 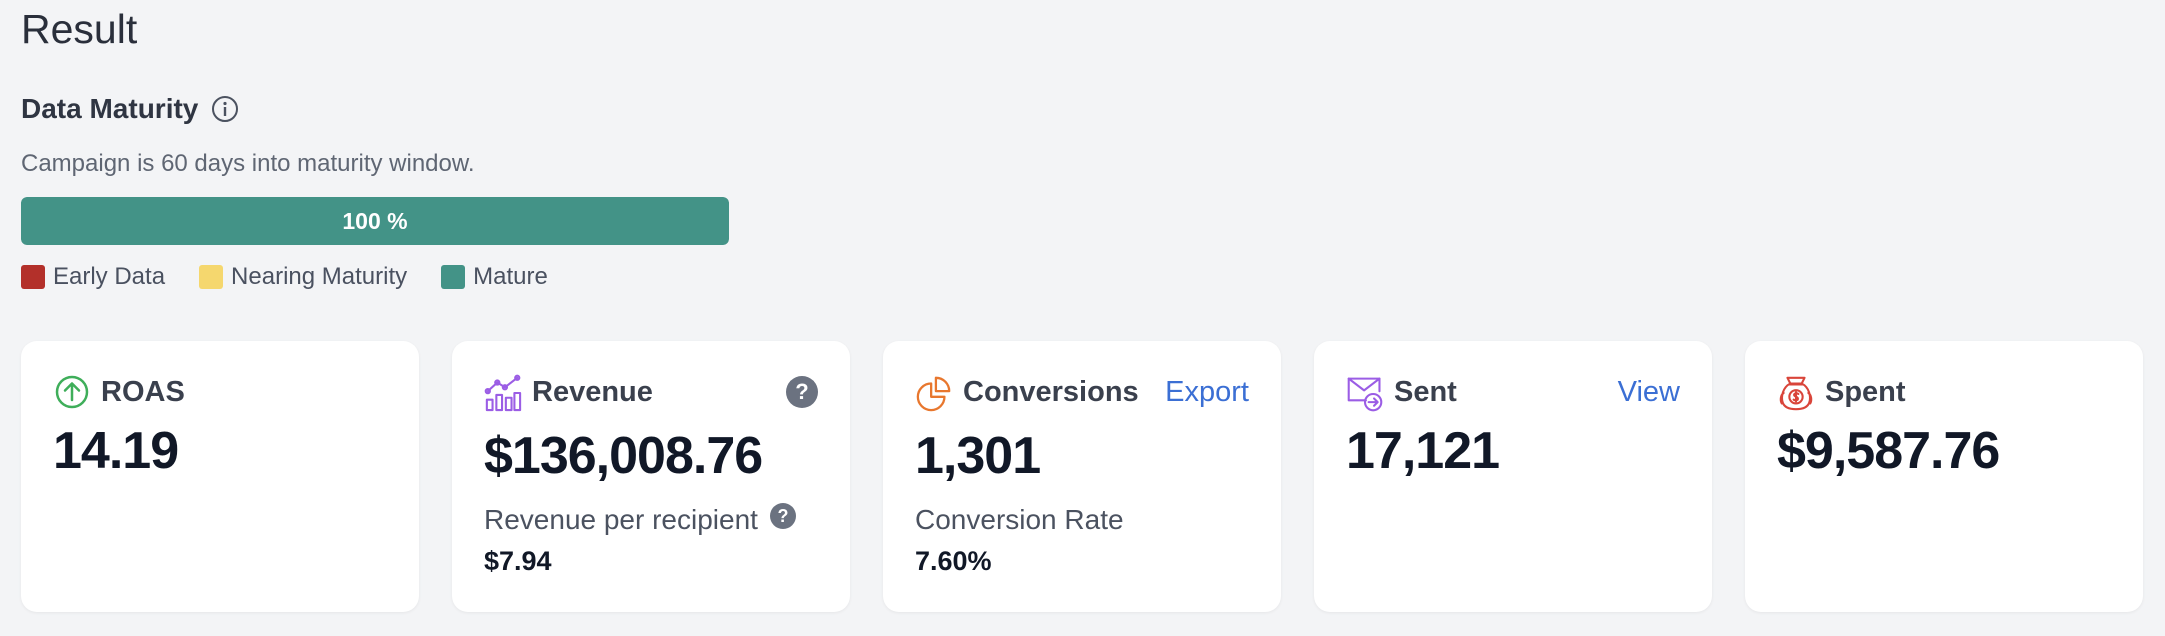 What do you see at coordinates (621, 519) in the screenshot?
I see `revenue-per-recipient-label: Revenue per recipient` at bounding box center [621, 519].